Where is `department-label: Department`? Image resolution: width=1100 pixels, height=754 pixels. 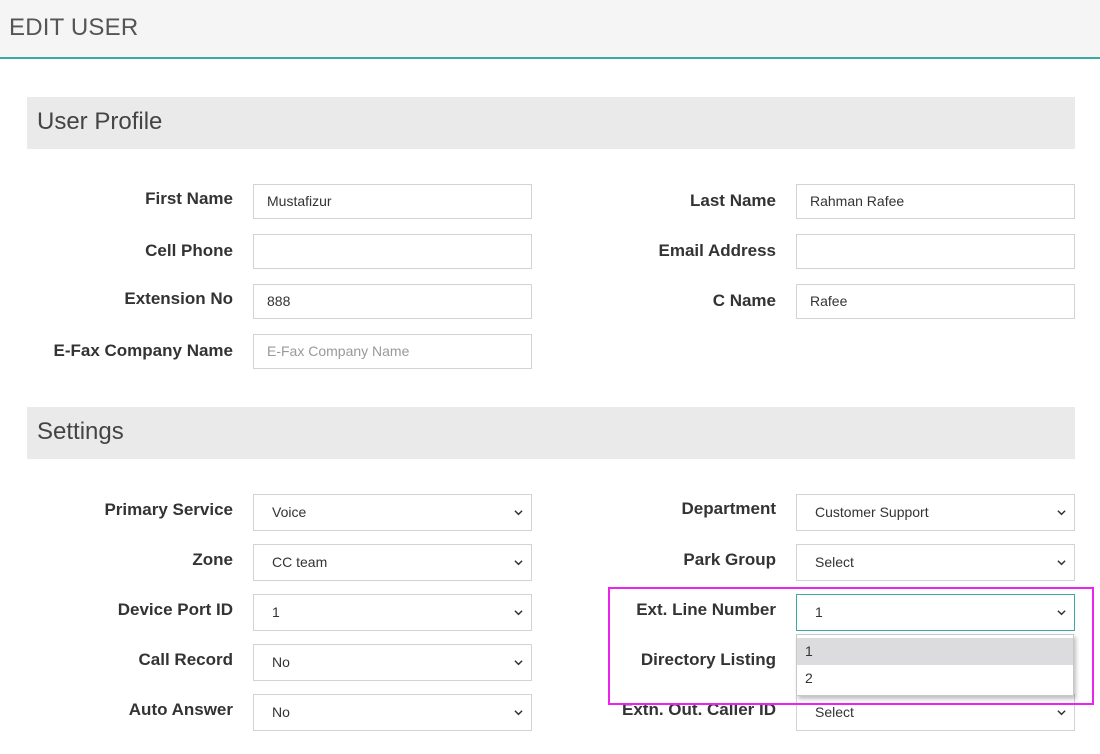 department-label: Department is located at coordinates (728, 508).